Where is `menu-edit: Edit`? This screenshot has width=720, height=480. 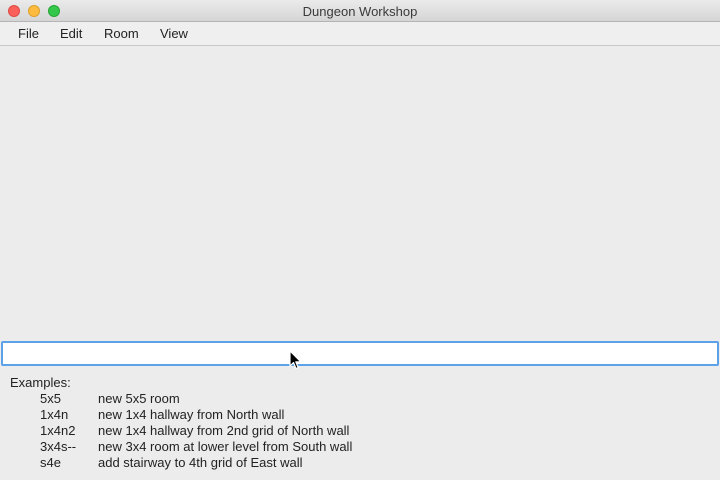
menu-edit: Edit is located at coordinates (71, 33).